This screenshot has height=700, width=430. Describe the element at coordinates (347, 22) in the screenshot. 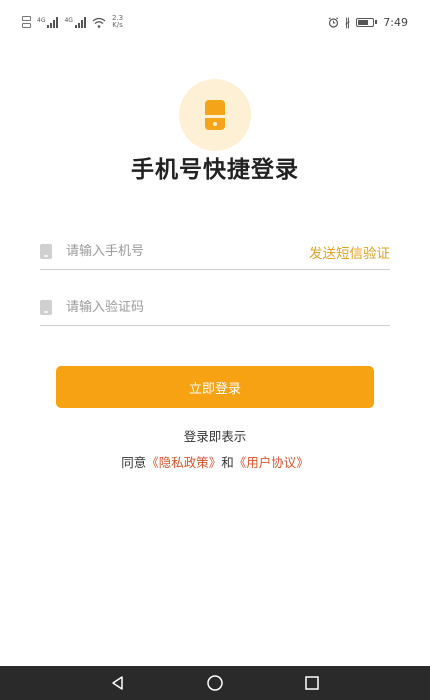

I see `bluetooth-icon: ∦` at that location.